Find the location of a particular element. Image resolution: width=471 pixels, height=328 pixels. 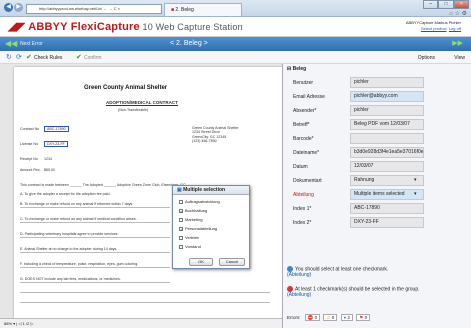

back-icon: ◀ is located at coordinates (8, 7).